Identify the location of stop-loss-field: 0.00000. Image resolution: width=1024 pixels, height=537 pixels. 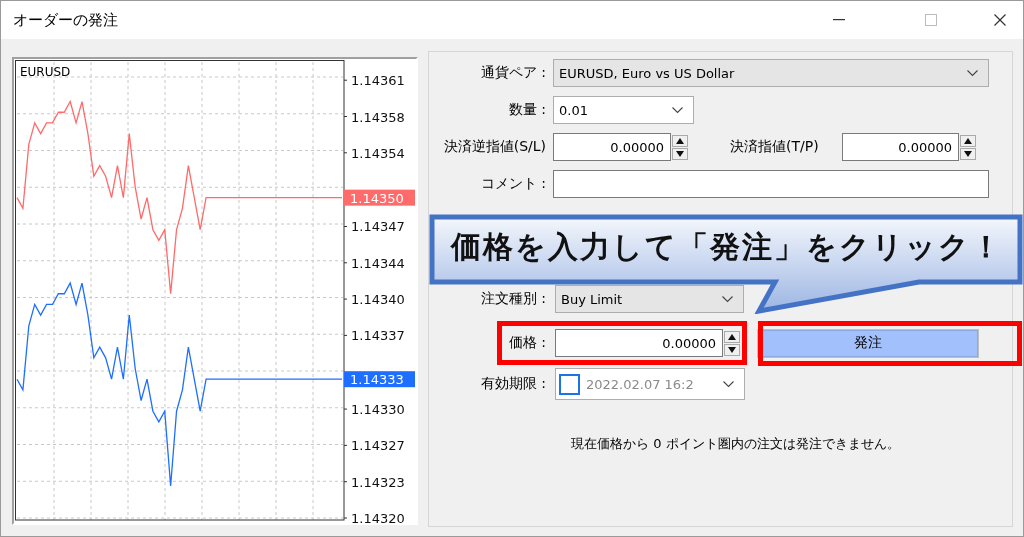
(612, 147).